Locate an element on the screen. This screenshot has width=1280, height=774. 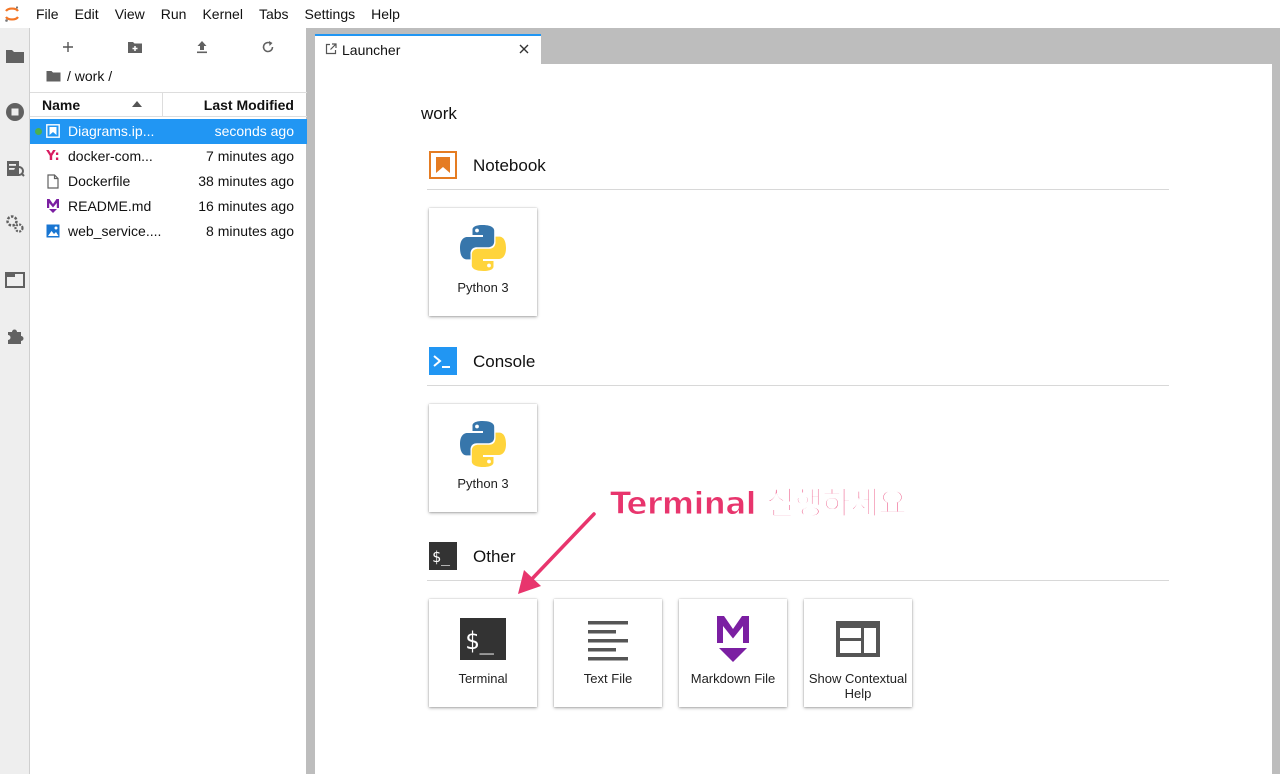
home-folder-icon is located at coordinates (53, 76).